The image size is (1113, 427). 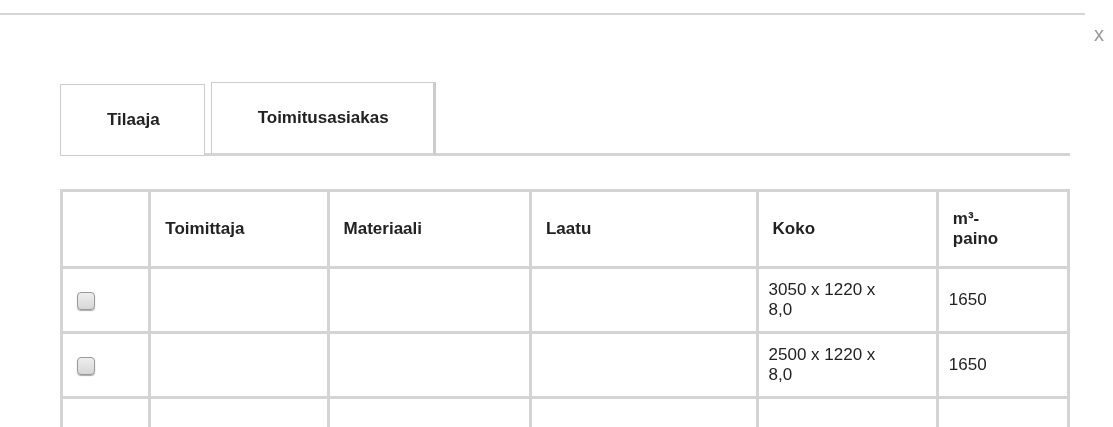 I want to click on tab: Tilaaja, so click(x=132, y=120).